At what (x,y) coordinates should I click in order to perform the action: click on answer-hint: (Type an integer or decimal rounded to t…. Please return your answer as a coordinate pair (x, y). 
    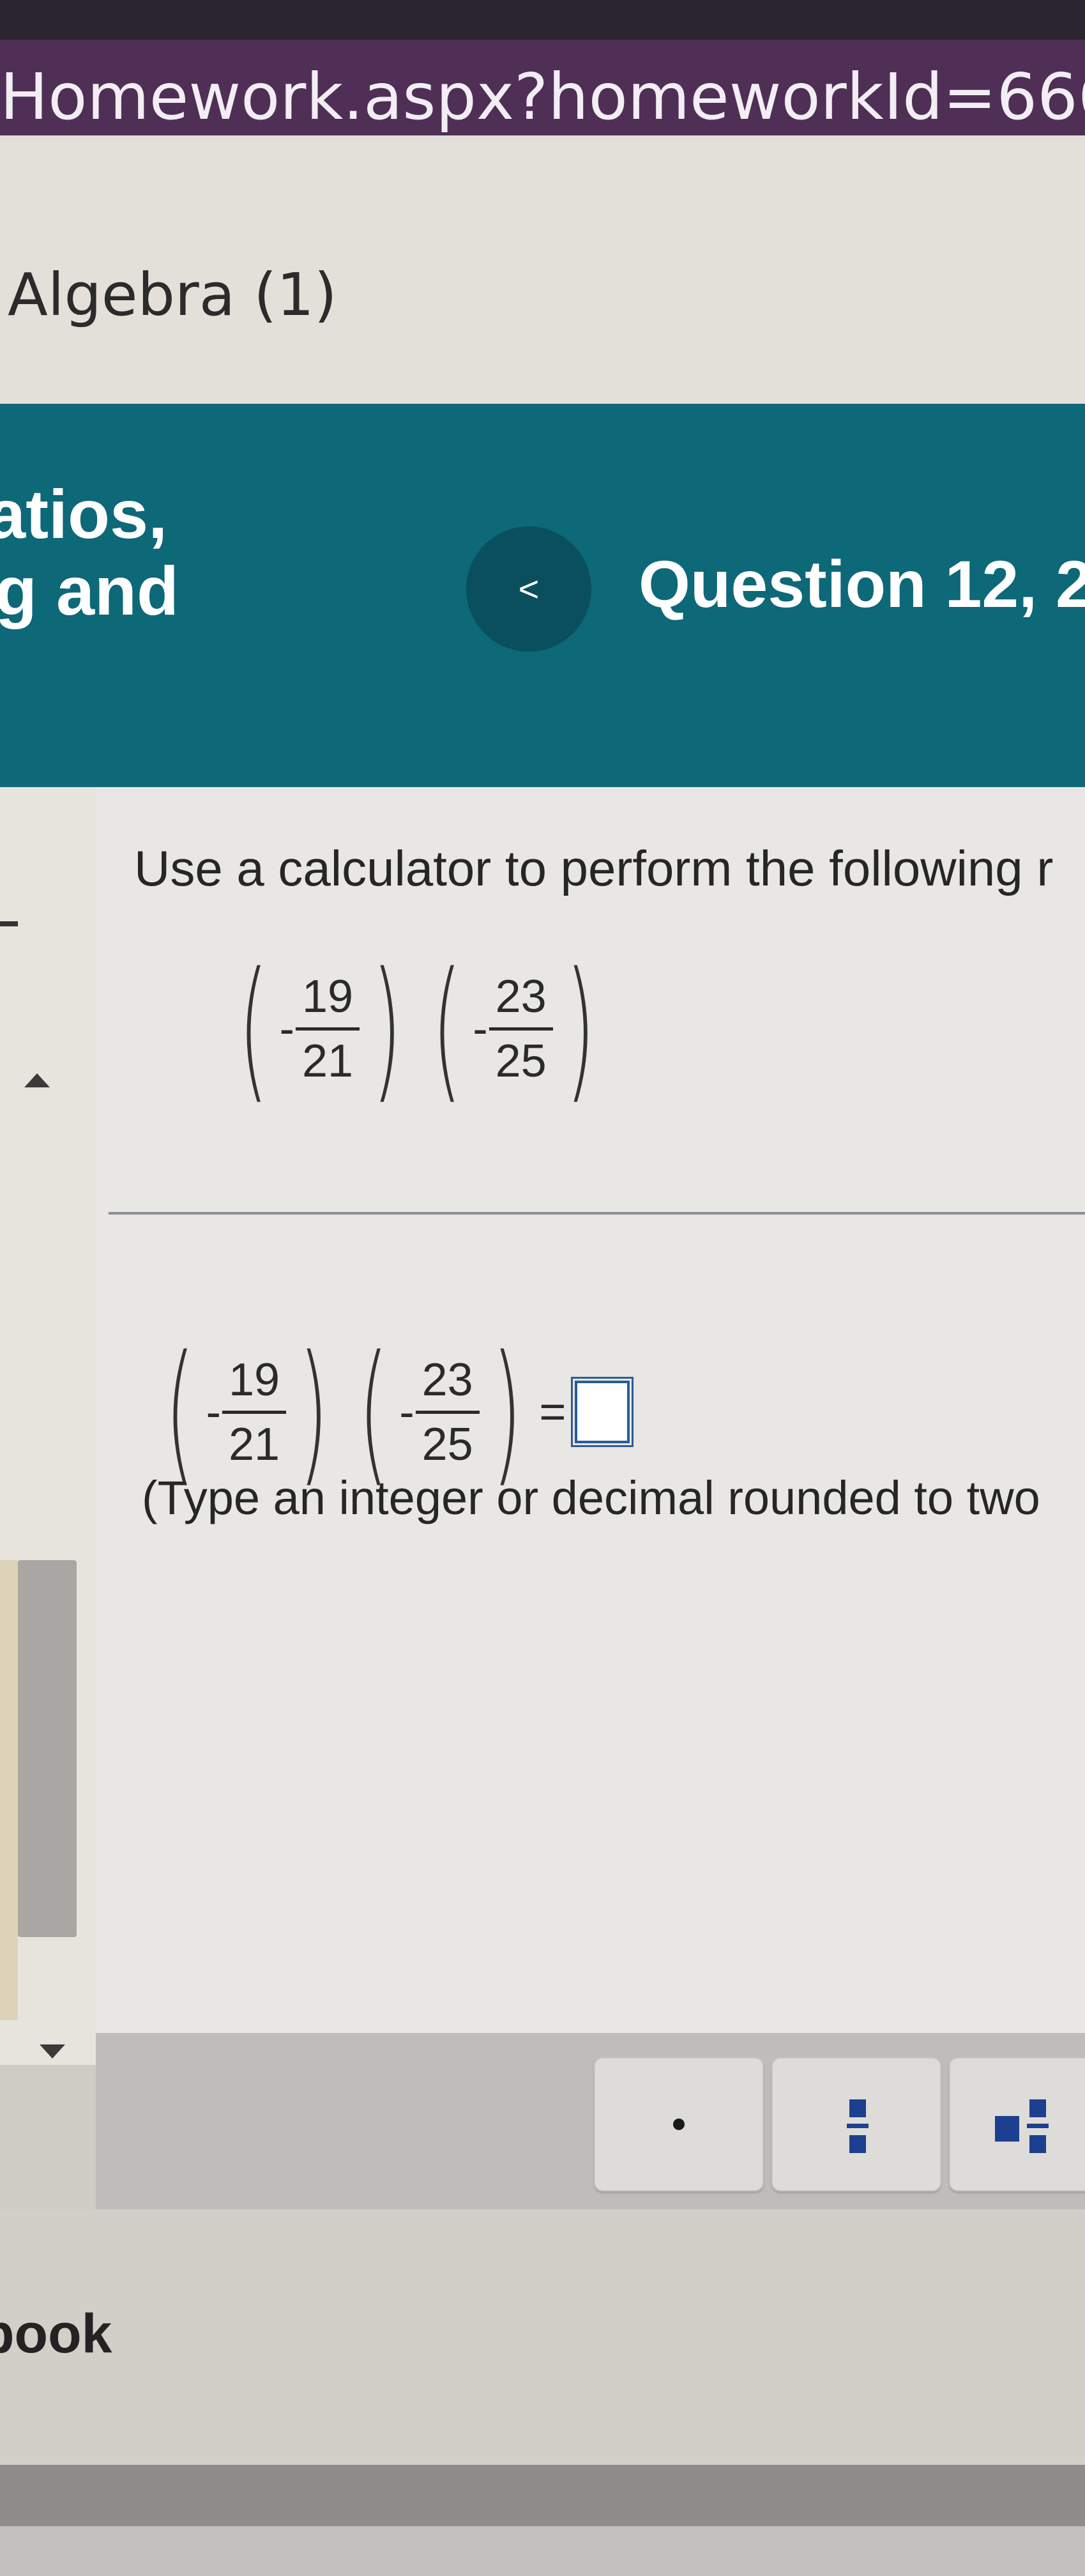
    Looking at the image, I should click on (591, 1497).